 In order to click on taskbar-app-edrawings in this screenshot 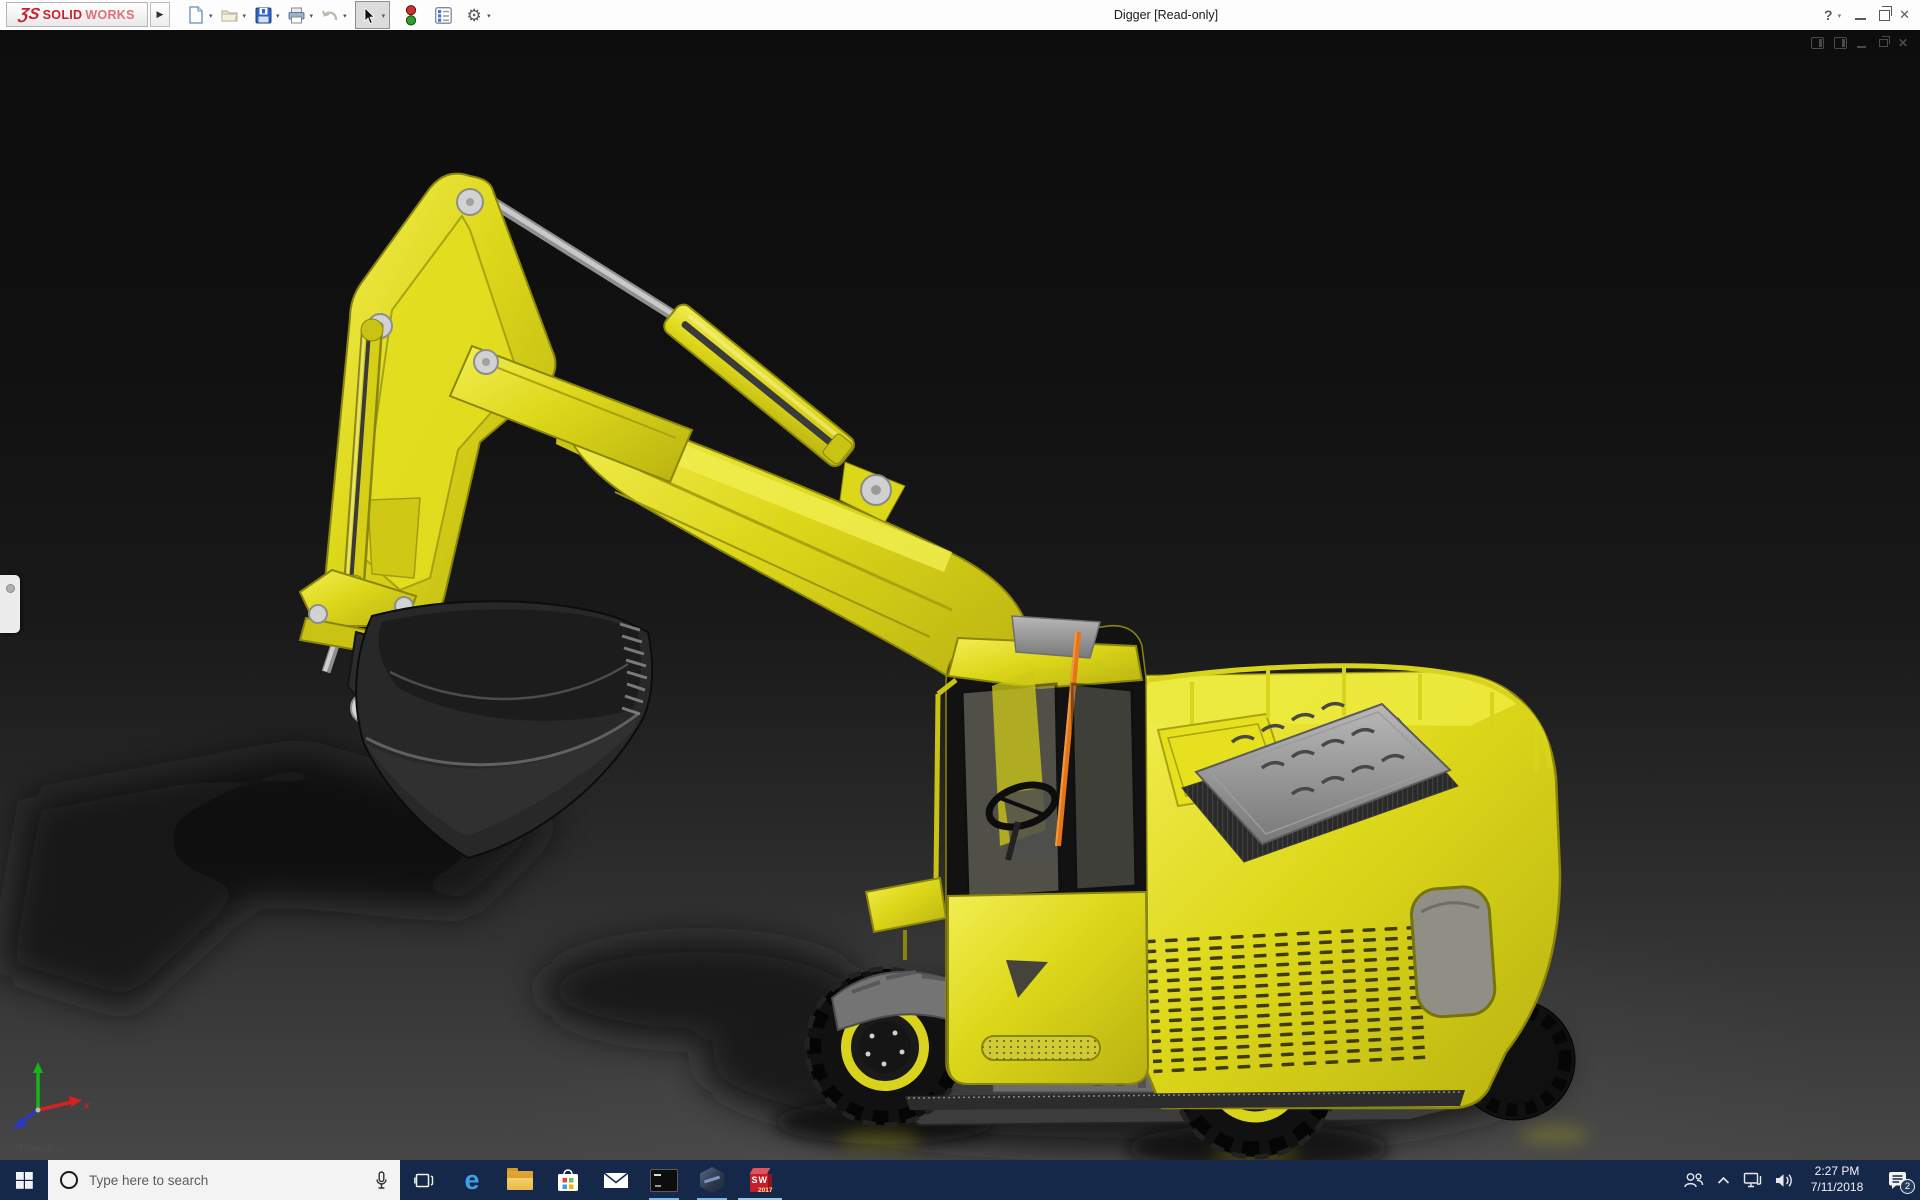, I will do `click(712, 1180)`.